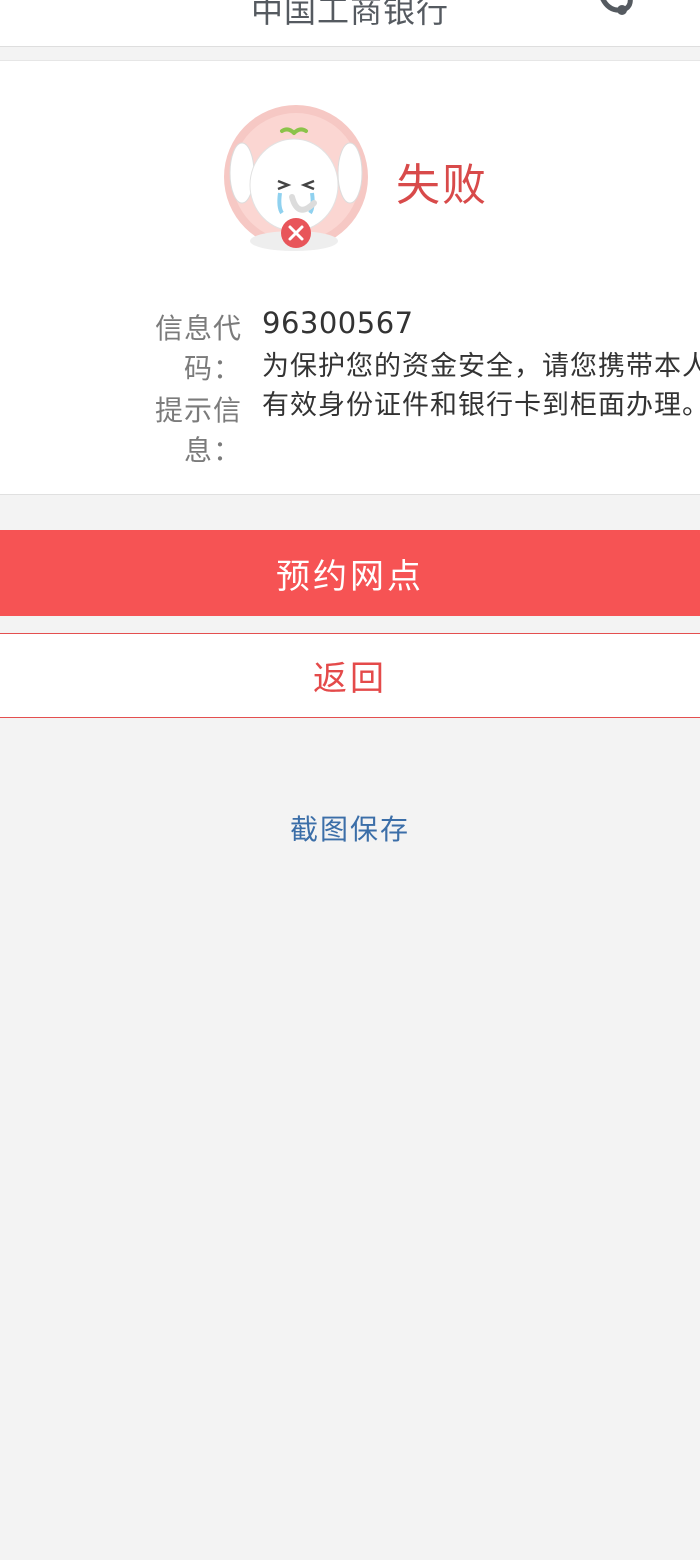  I want to click on crying-elephant-mascot-icon, so click(296, 178).